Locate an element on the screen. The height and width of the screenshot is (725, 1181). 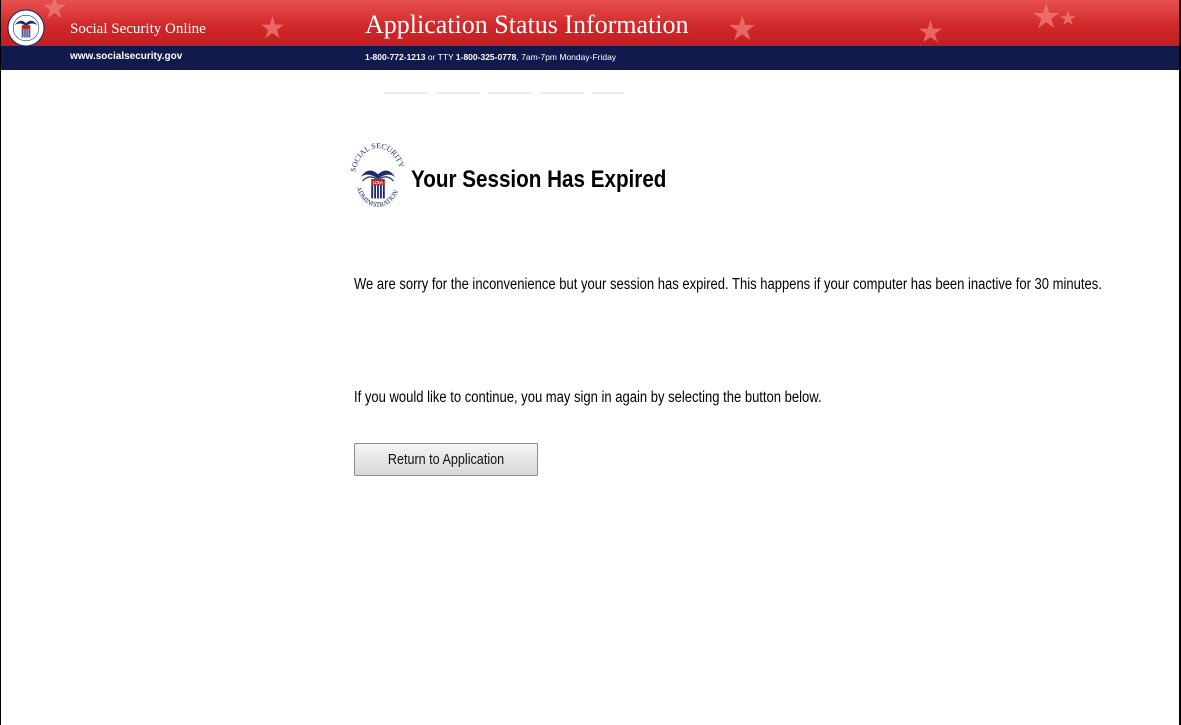
ssa-seal-icon is located at coordinates (26, 28).